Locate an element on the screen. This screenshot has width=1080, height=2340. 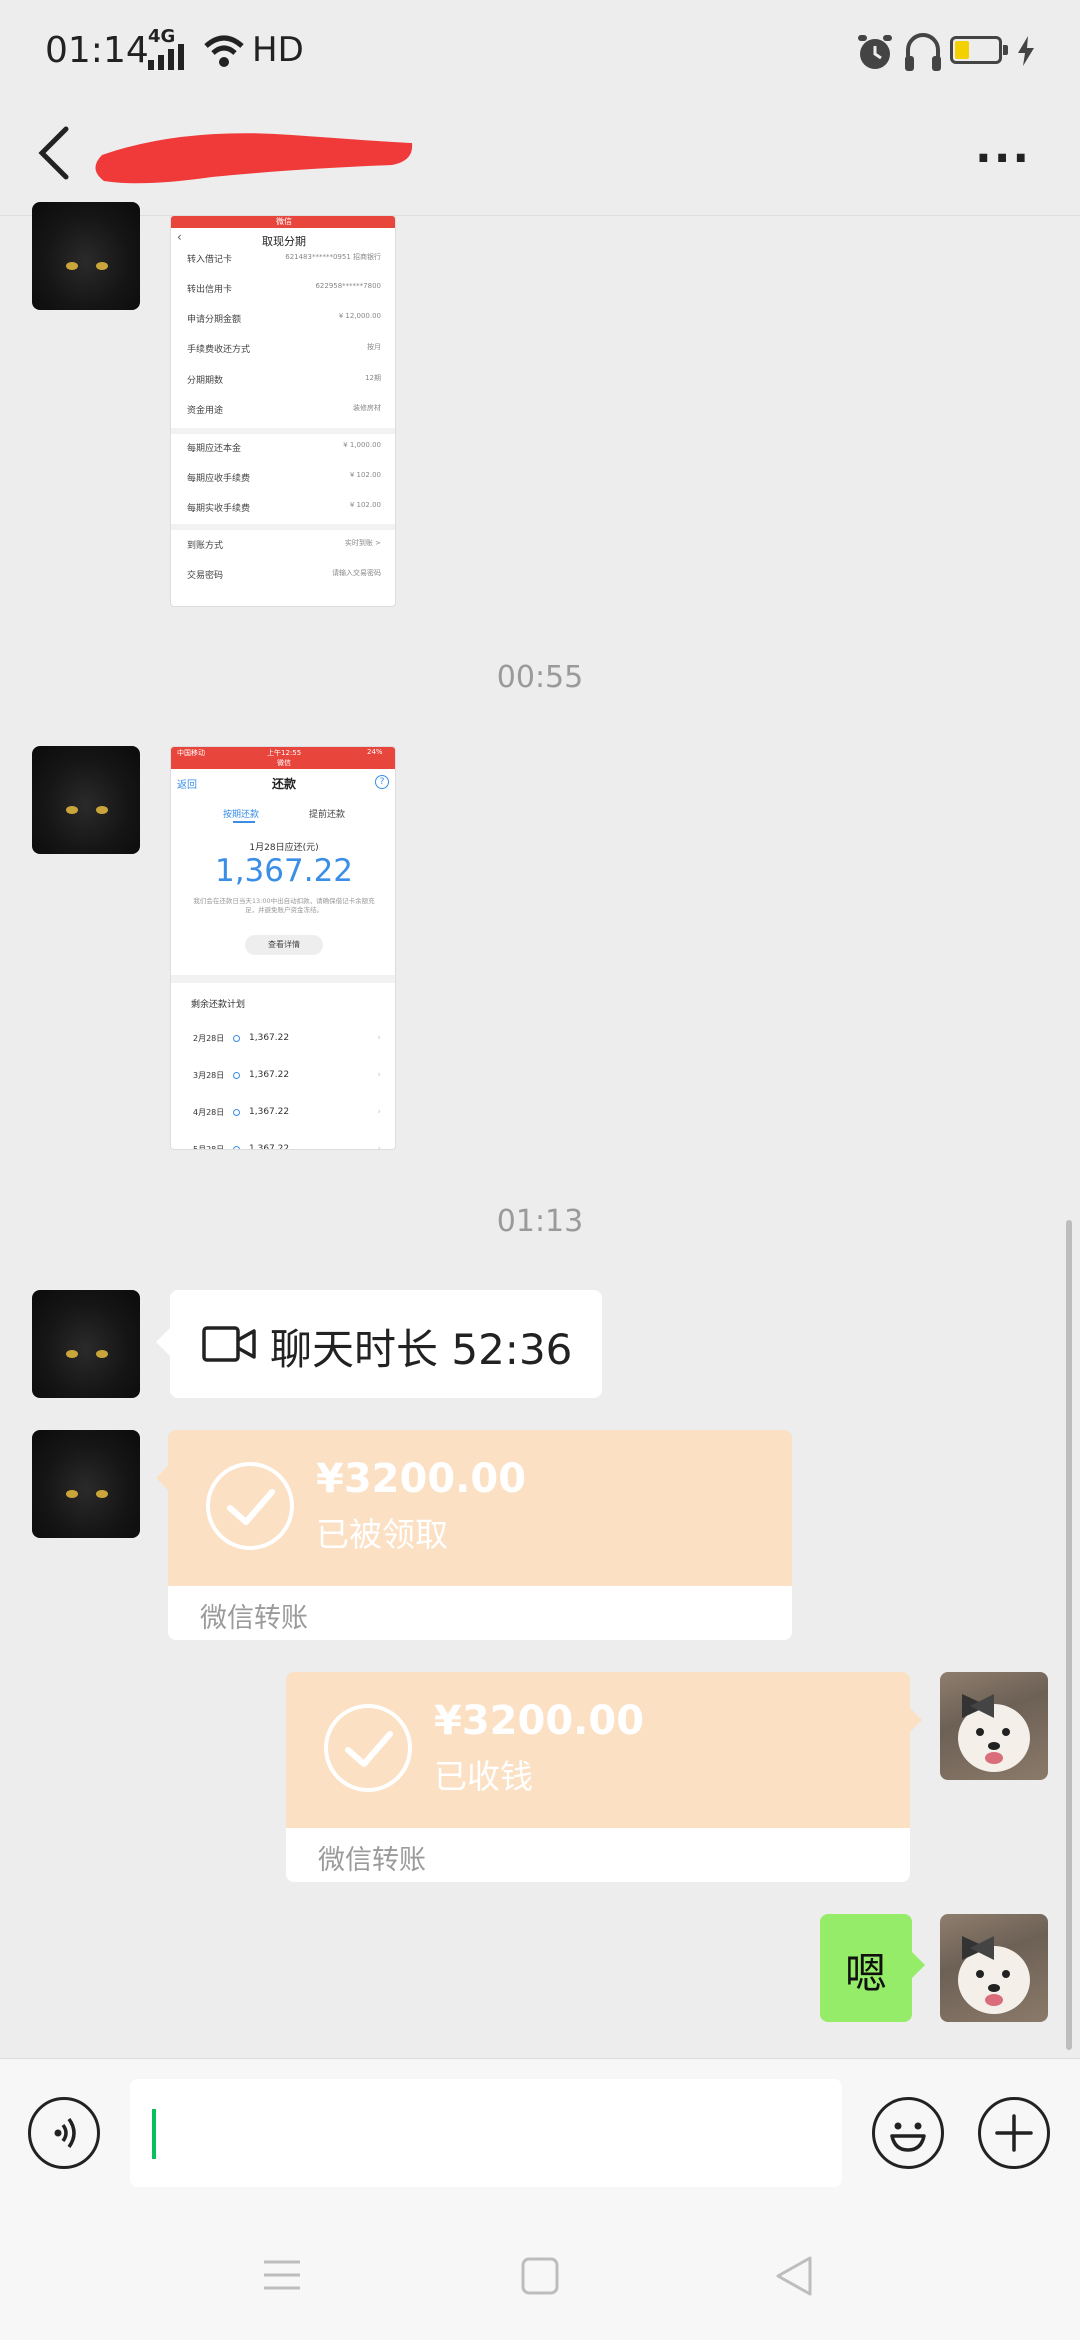
screenshot-row: 每期应还本金 ¥ 1,000.00 is located at coordinates (284, 447).